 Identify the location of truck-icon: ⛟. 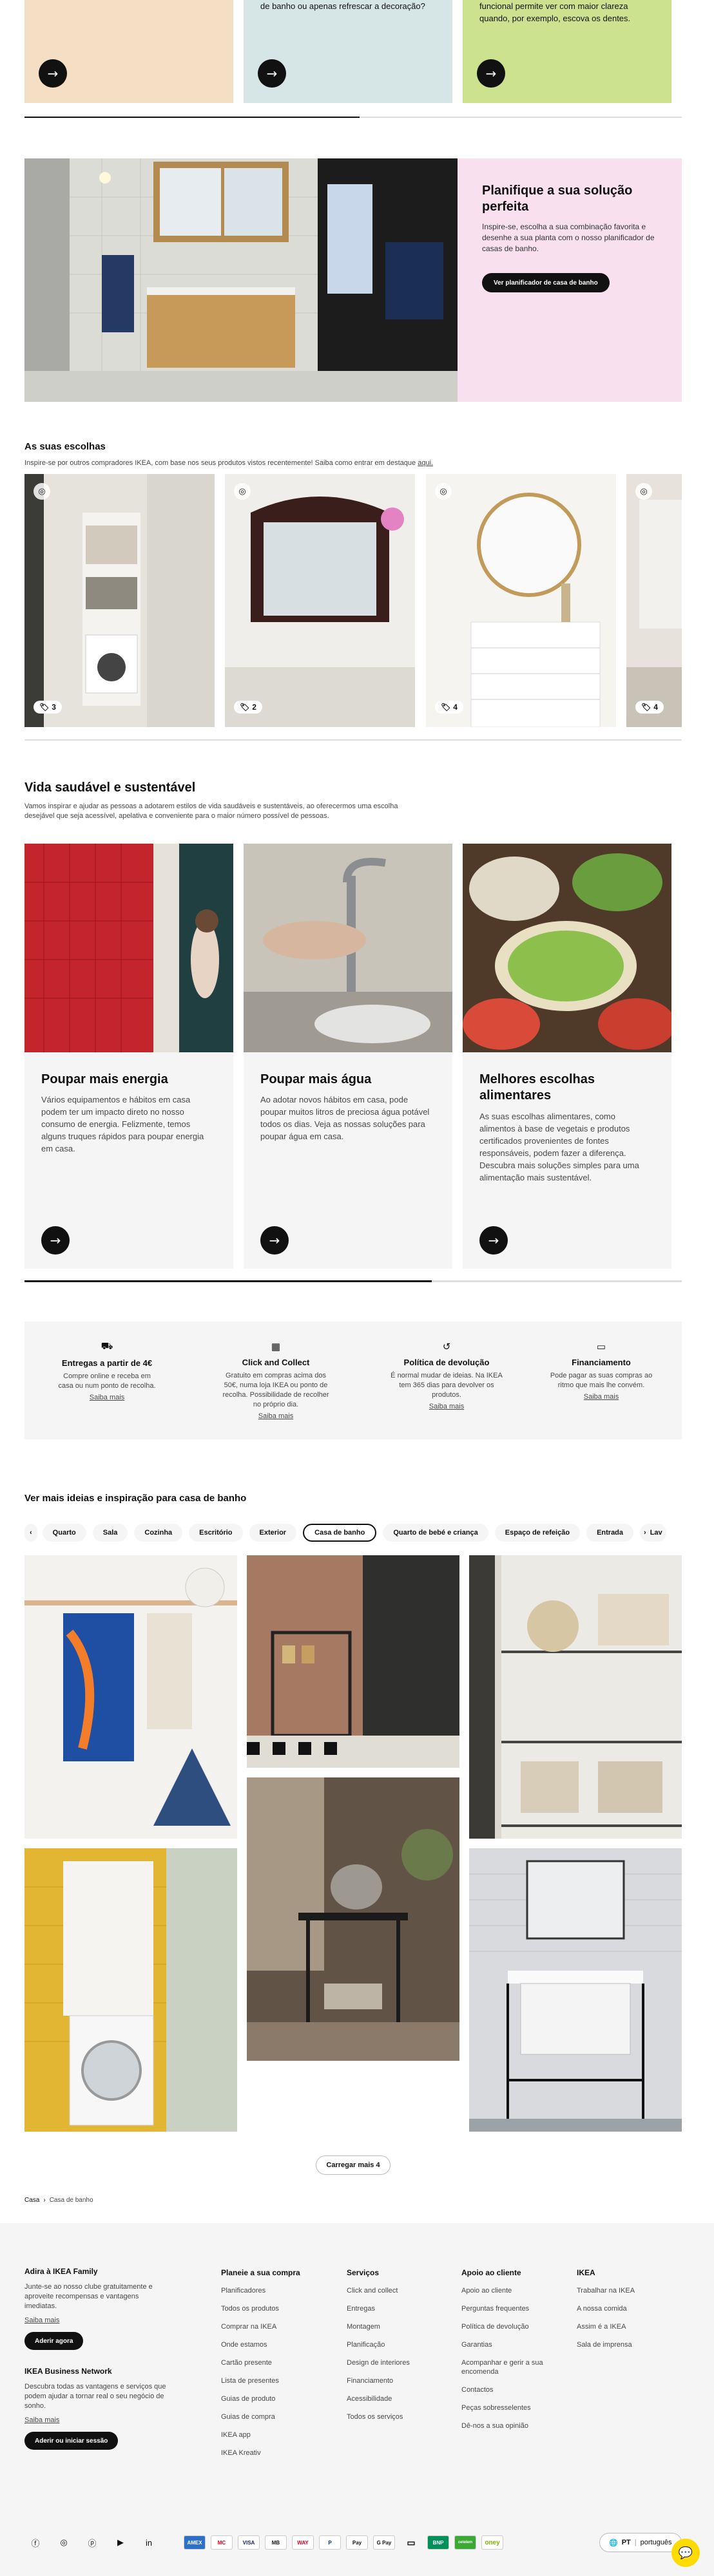
(107, 1347).